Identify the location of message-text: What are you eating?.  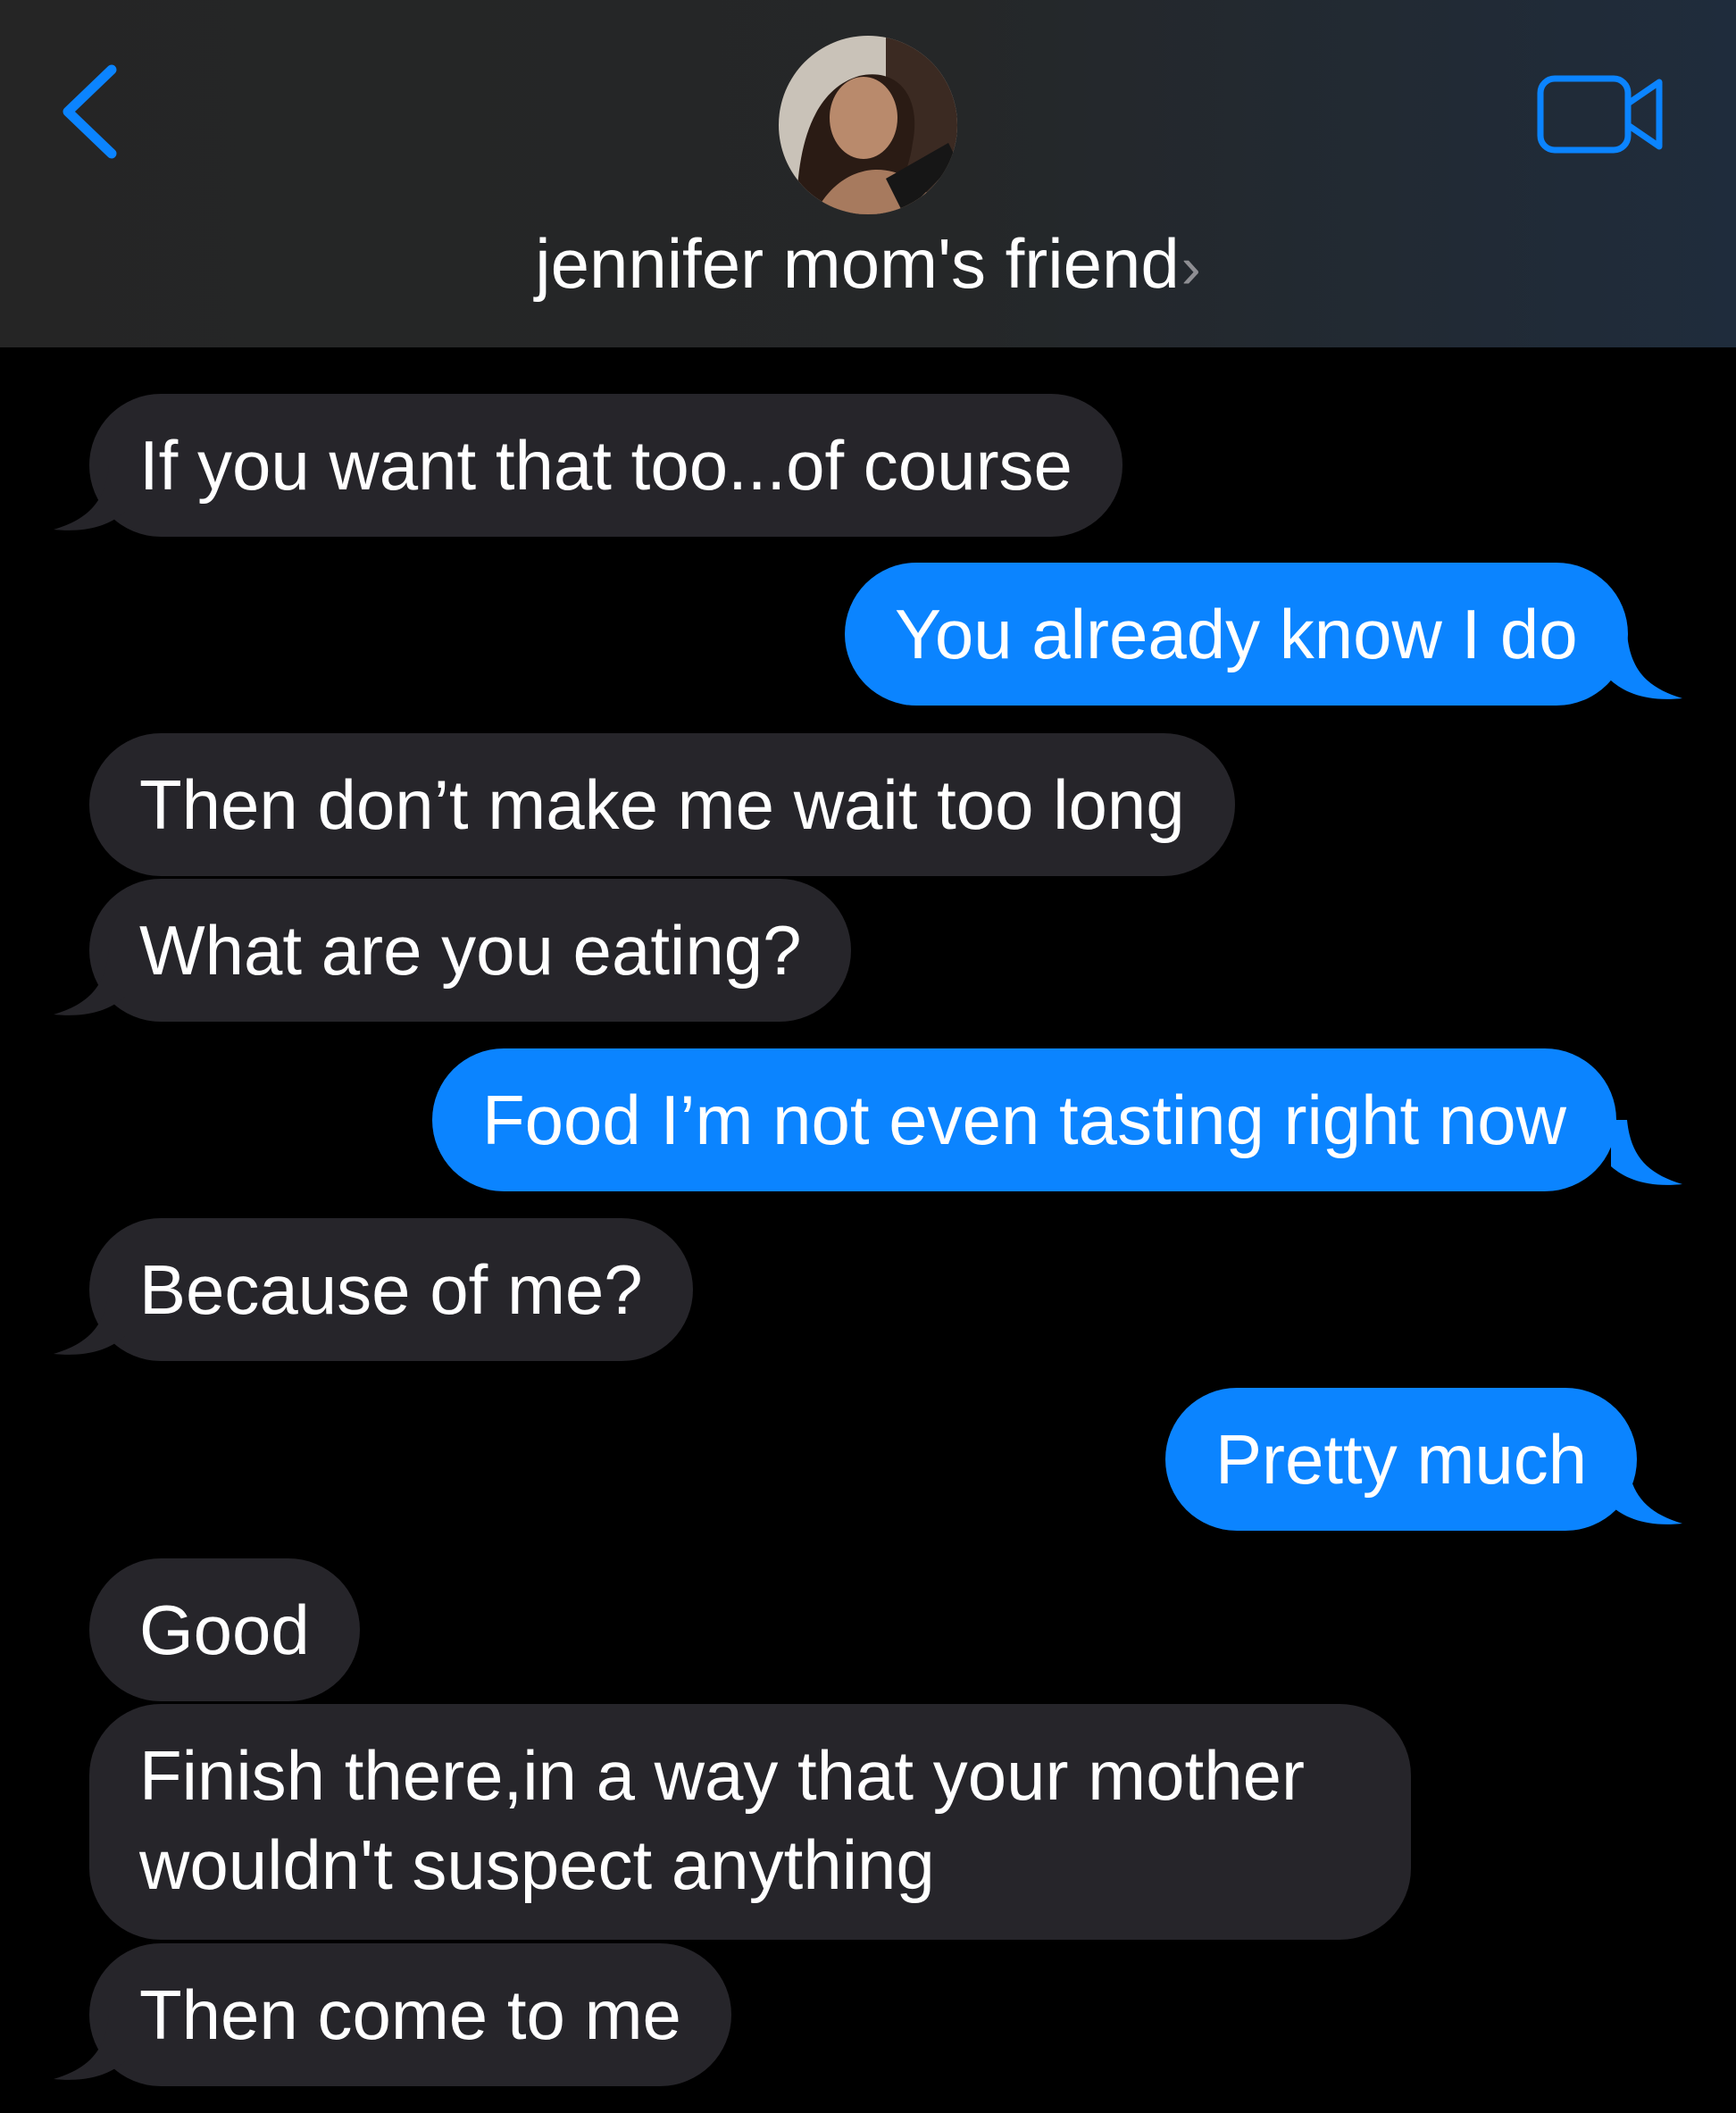
(471, 951).